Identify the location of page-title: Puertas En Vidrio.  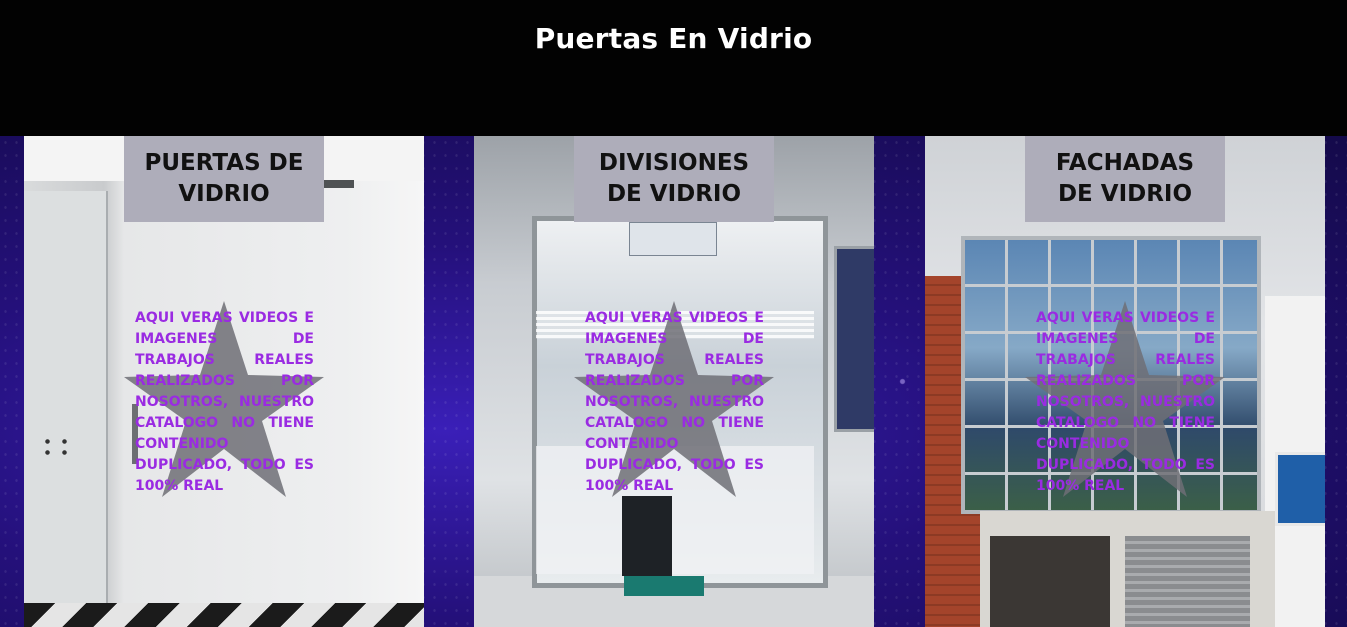
(673, 38).